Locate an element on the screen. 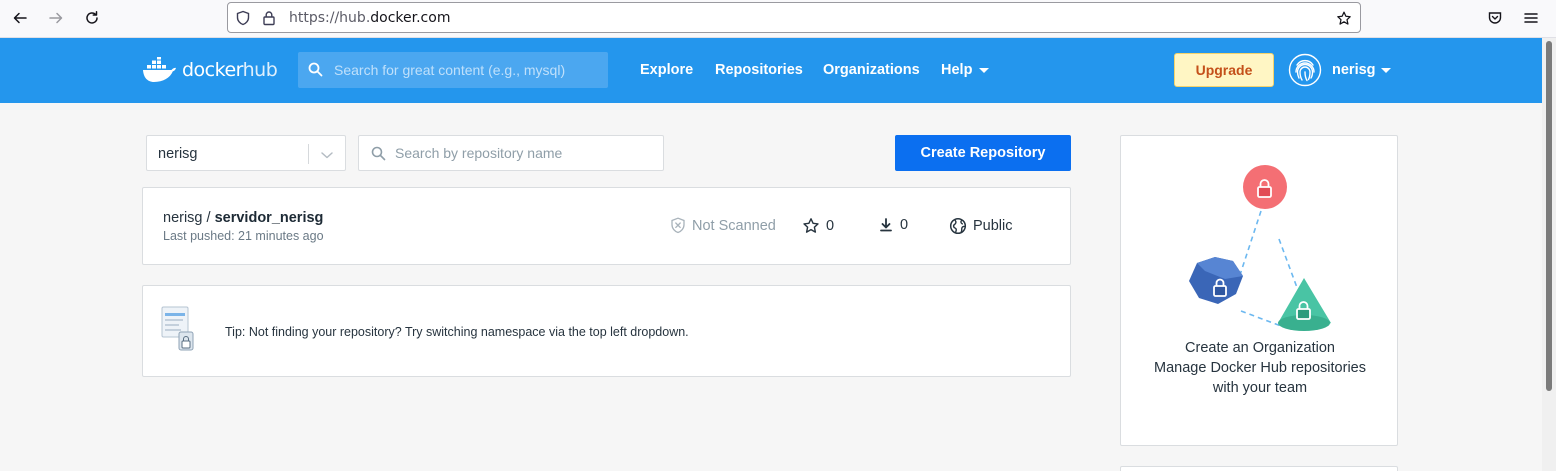 The width and height of the screenshot is (1556, 471). user-caret-icon is located at coordinates (1386, 70).